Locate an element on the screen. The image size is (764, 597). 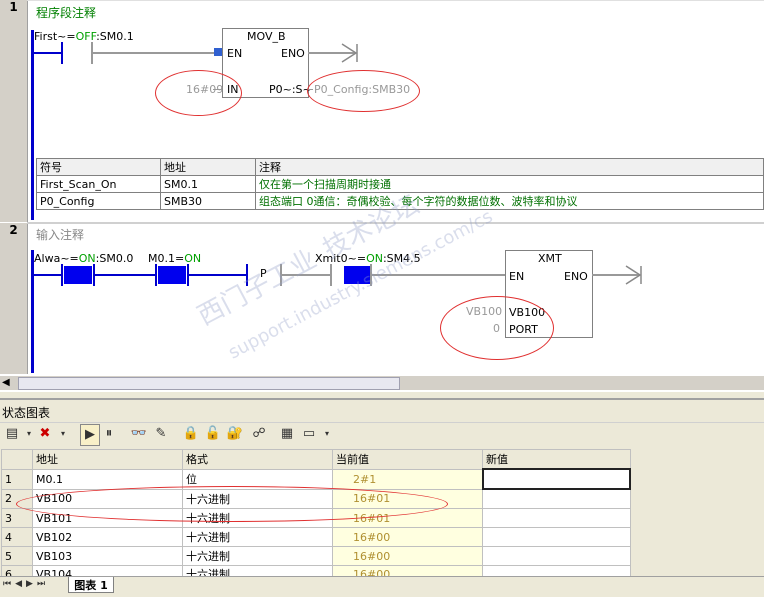
read-icon: 👓 is located at coordinates (139, 434).